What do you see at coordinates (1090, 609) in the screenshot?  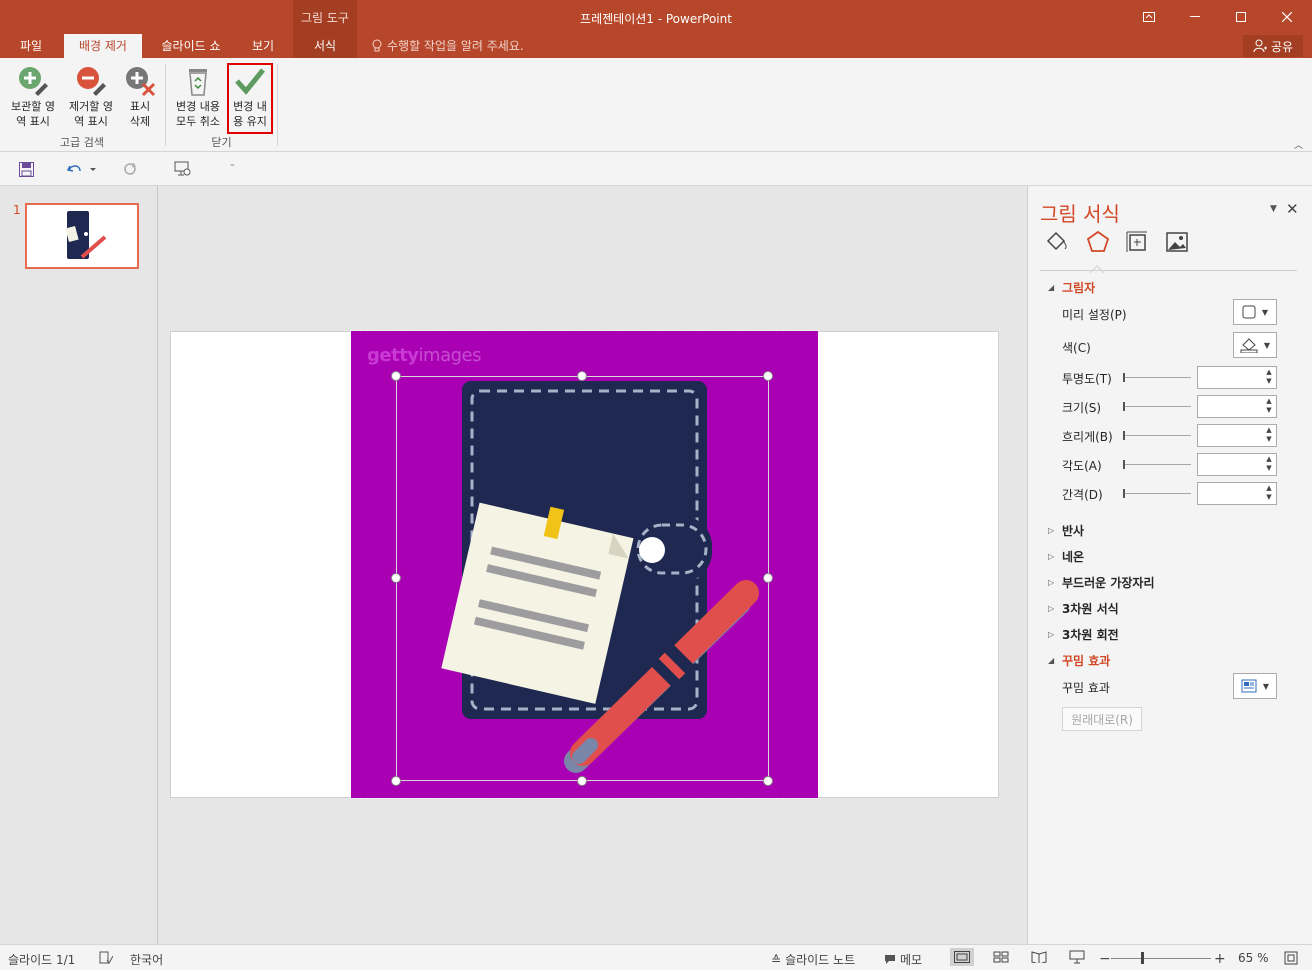 I see `section-label: 3차원 서식` at bounding box center [1090, 609].